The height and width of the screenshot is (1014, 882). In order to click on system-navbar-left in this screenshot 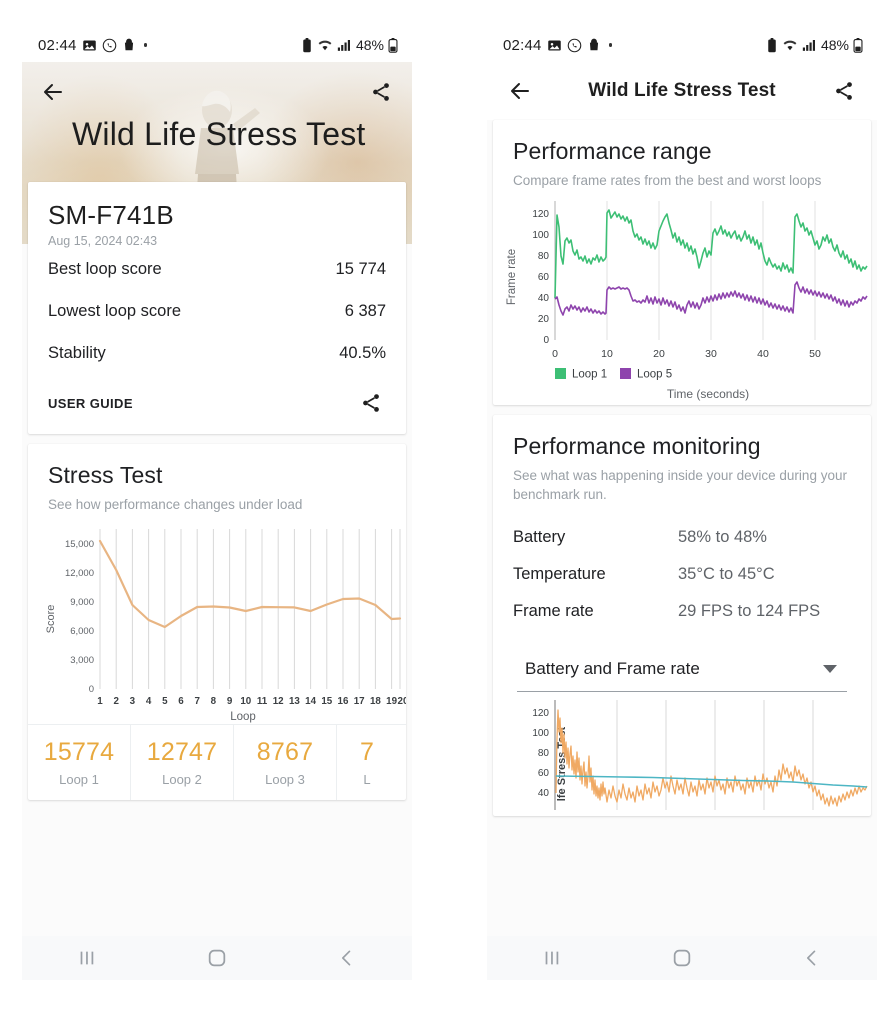, I will do `click(217, 958)`.